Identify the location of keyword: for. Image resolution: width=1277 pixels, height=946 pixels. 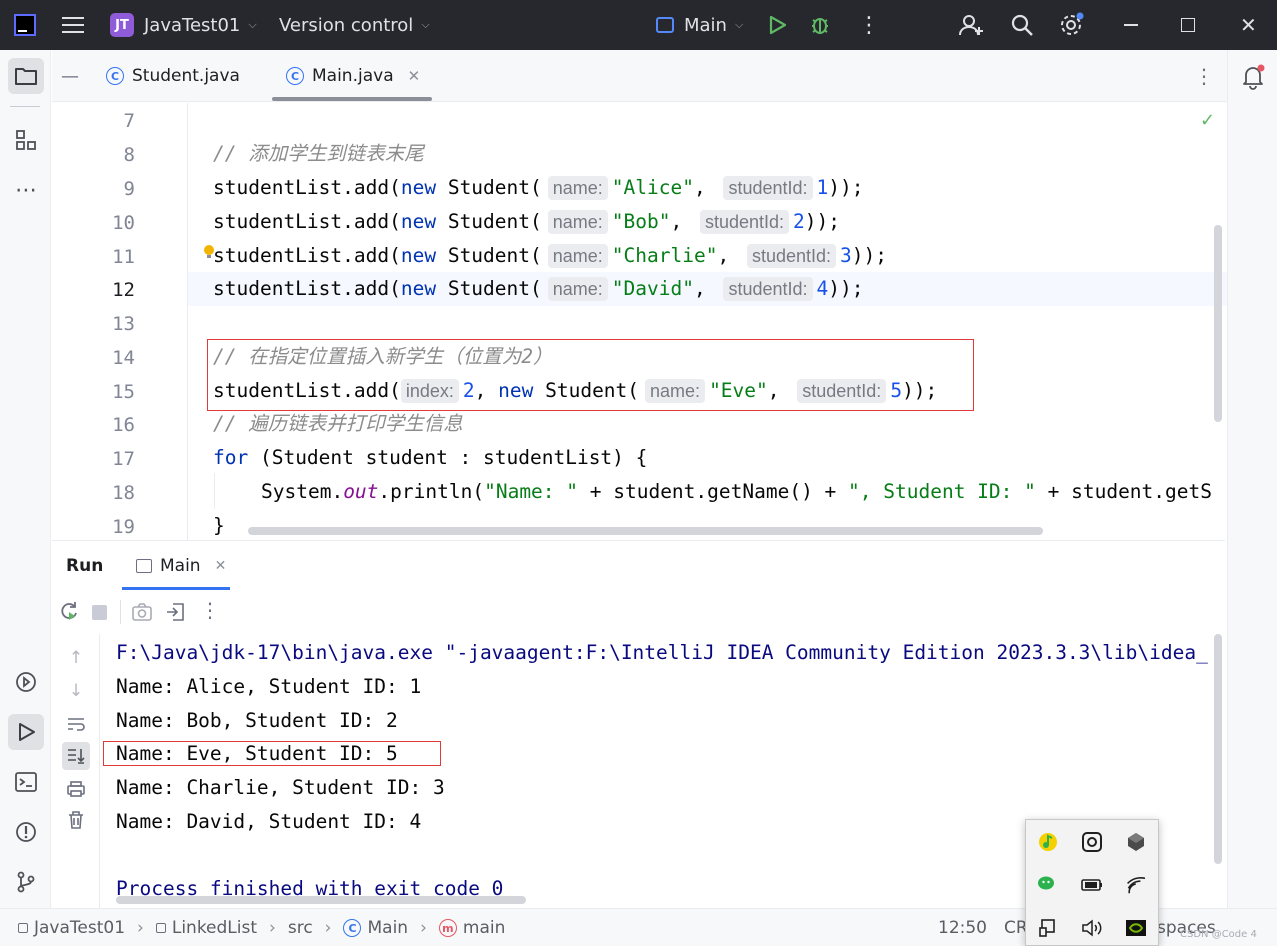
(231, 457).